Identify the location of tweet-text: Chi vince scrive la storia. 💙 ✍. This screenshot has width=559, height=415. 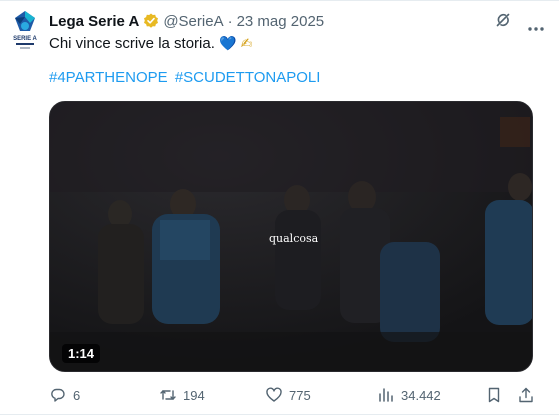
(150, 44).